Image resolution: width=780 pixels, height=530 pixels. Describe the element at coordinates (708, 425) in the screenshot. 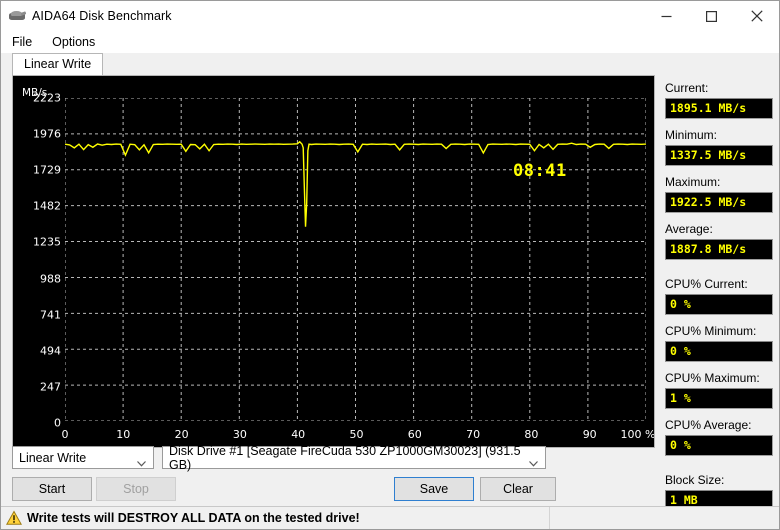

I see `stat-label: CPU% Average:` at that location.